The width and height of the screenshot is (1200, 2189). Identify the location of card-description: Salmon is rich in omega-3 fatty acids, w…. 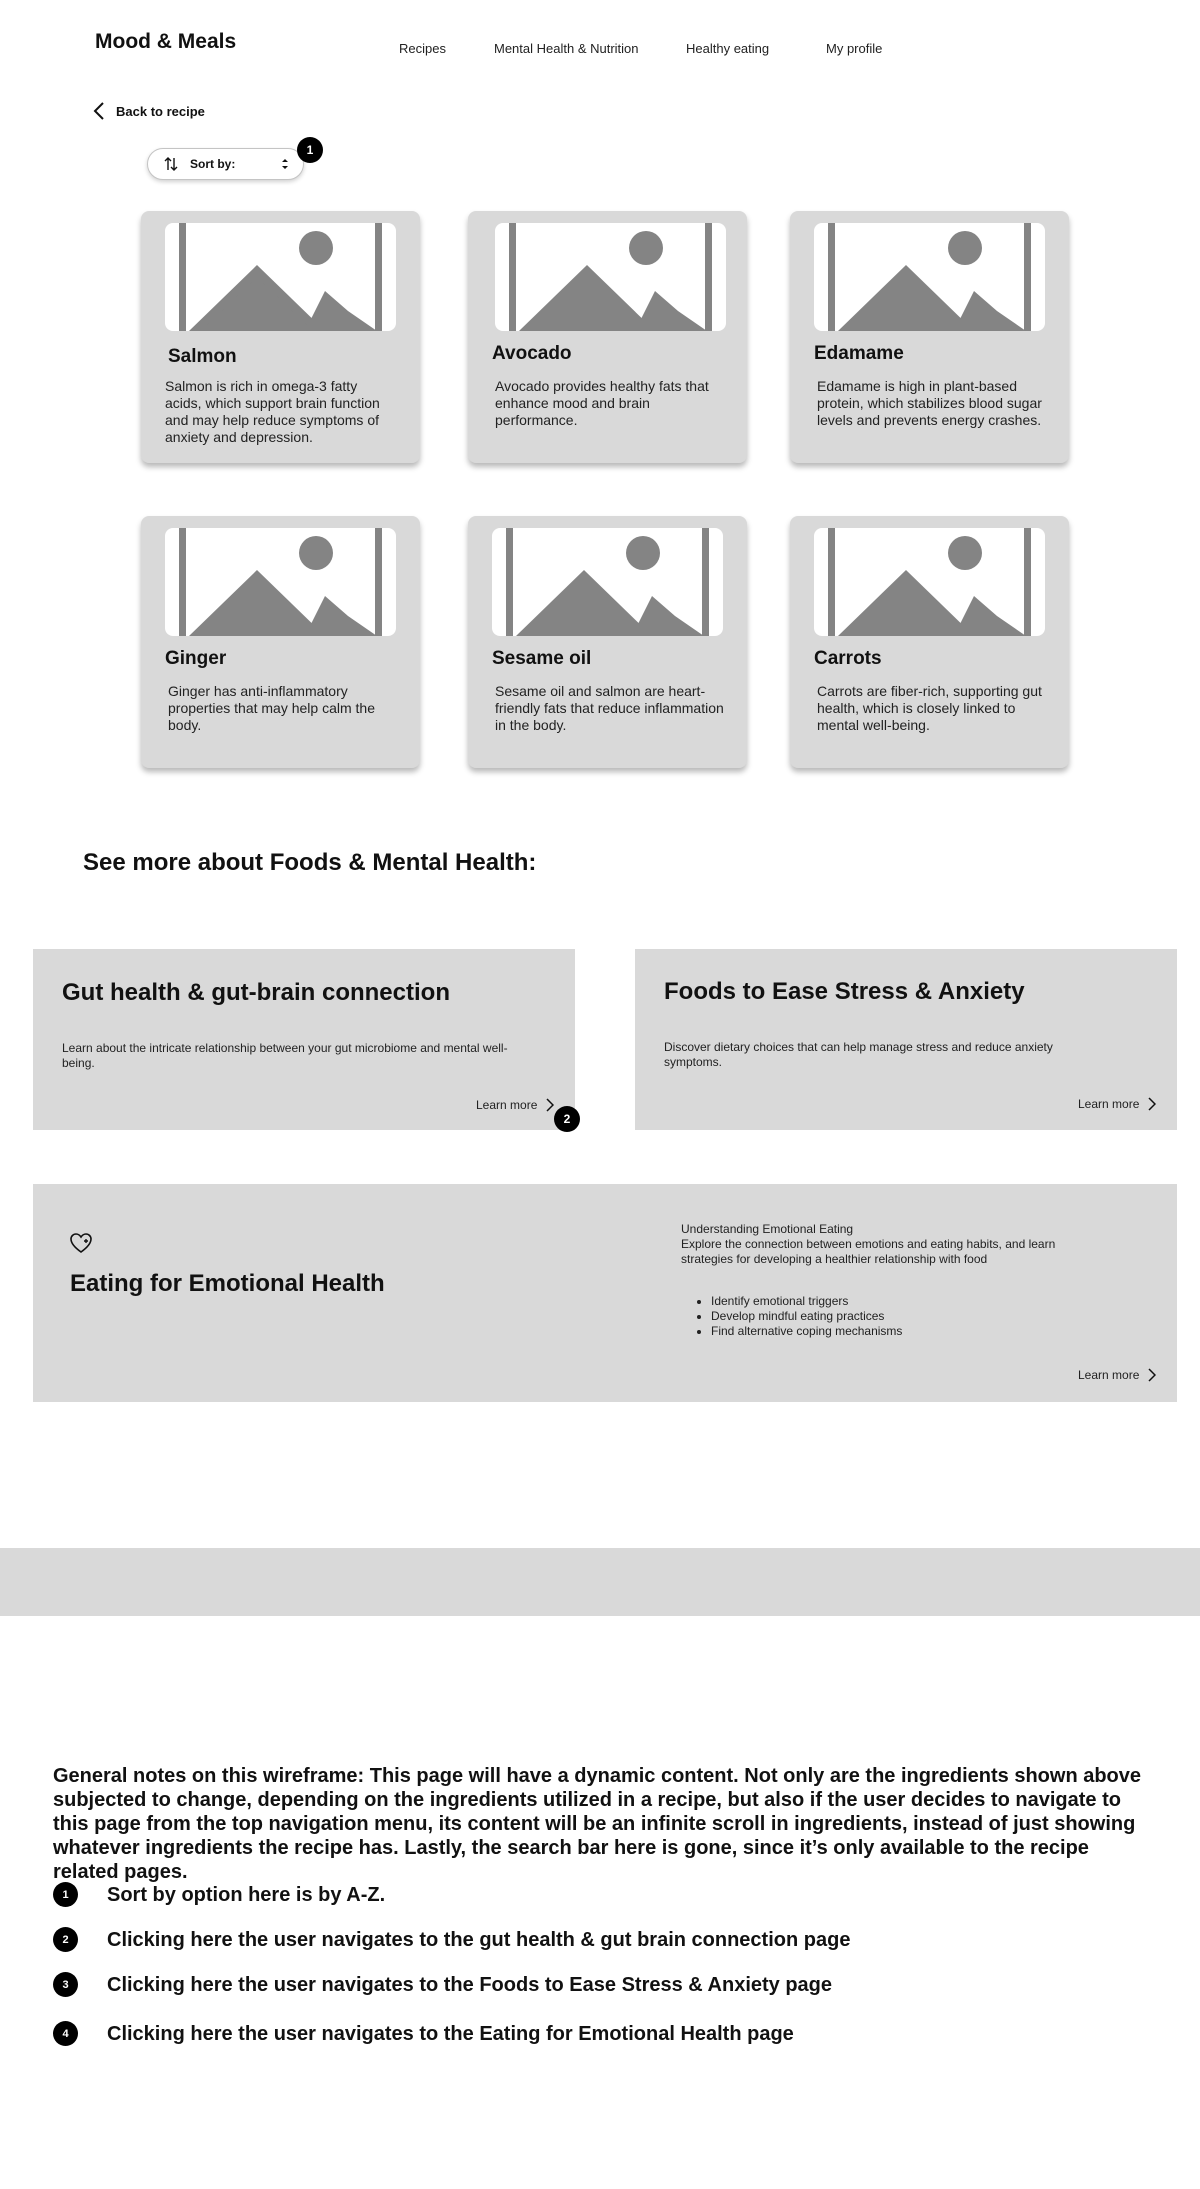
(272, 411).